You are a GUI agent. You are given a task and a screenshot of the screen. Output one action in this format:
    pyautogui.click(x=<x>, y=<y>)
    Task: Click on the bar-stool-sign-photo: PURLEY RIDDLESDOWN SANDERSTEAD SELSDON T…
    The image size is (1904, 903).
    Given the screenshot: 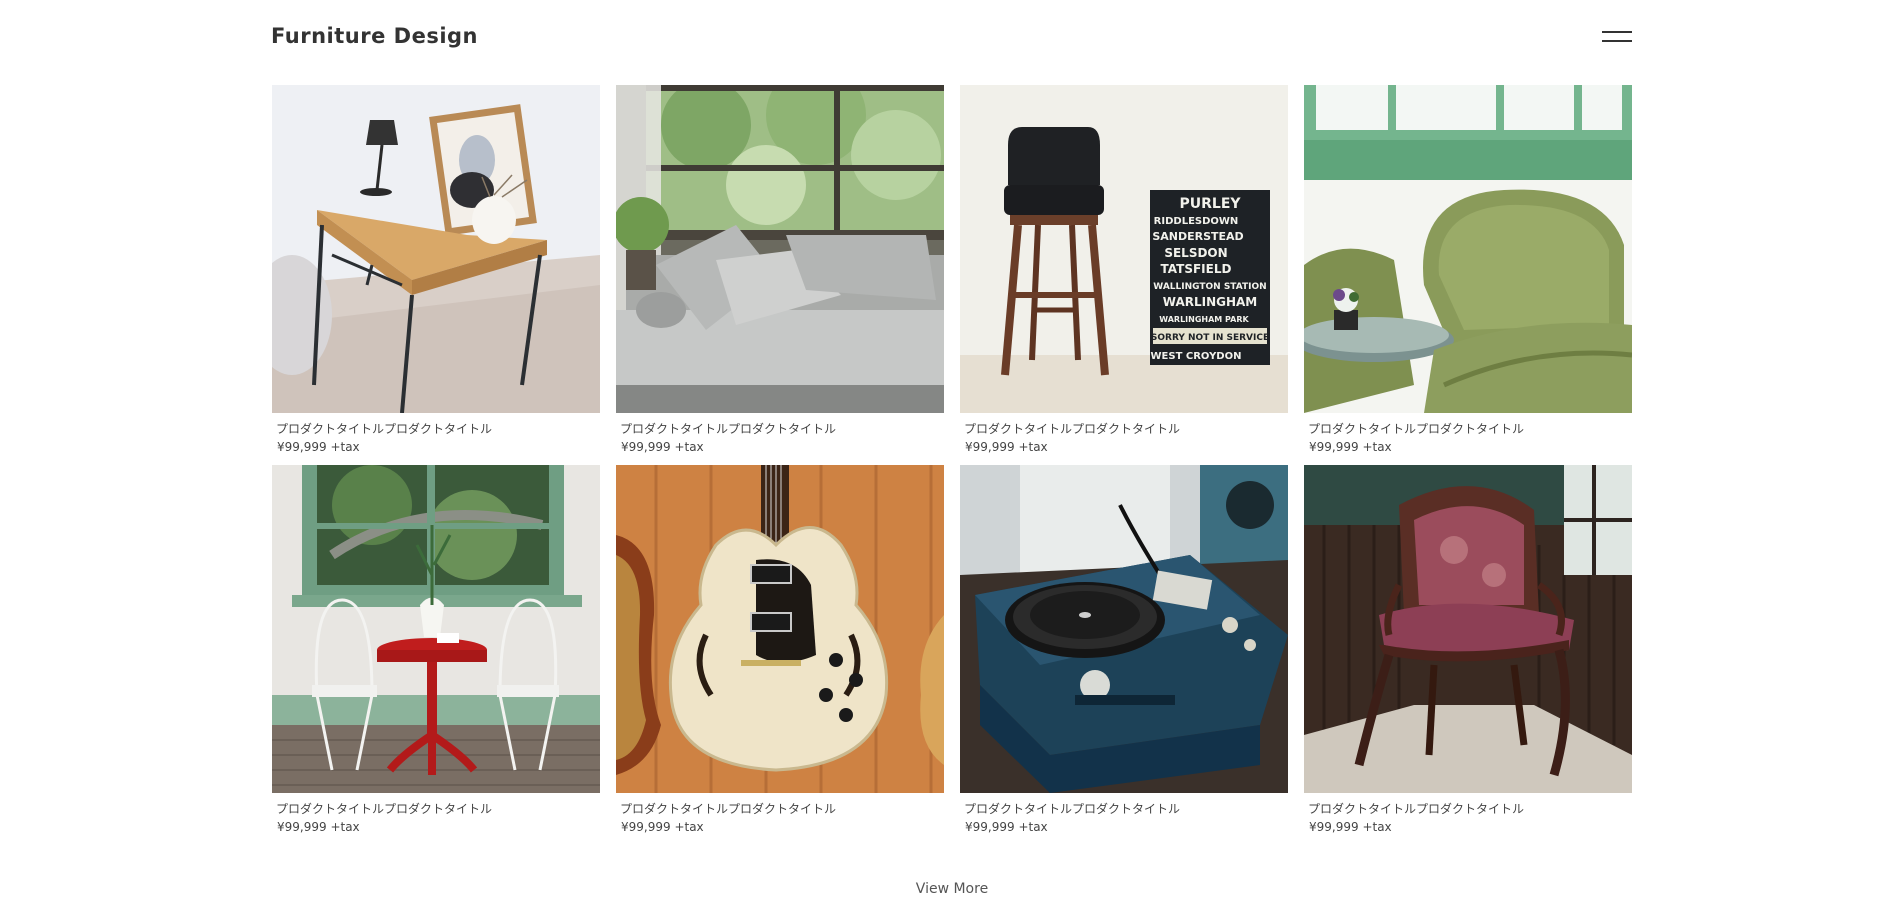 What is the action you would take?
    pyautogui.click(x=1124, y=249)
    